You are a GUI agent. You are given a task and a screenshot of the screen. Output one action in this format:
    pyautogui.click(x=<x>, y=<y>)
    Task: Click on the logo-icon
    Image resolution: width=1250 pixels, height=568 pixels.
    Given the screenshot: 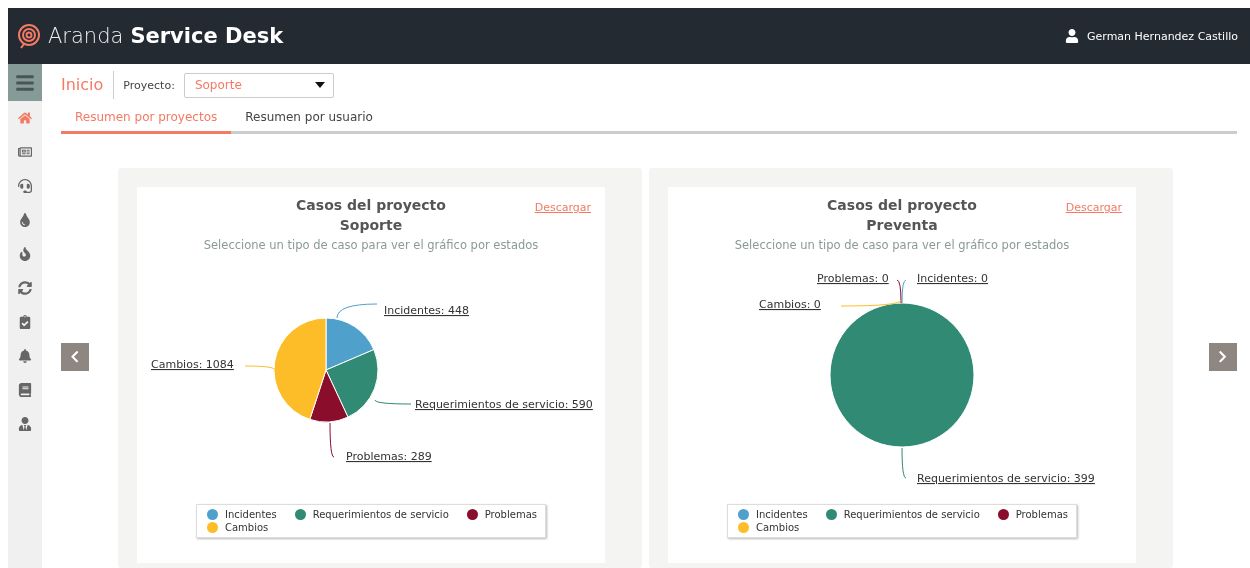 What is the action you would take?
    pyautogui.click(x=29, y=36)
    